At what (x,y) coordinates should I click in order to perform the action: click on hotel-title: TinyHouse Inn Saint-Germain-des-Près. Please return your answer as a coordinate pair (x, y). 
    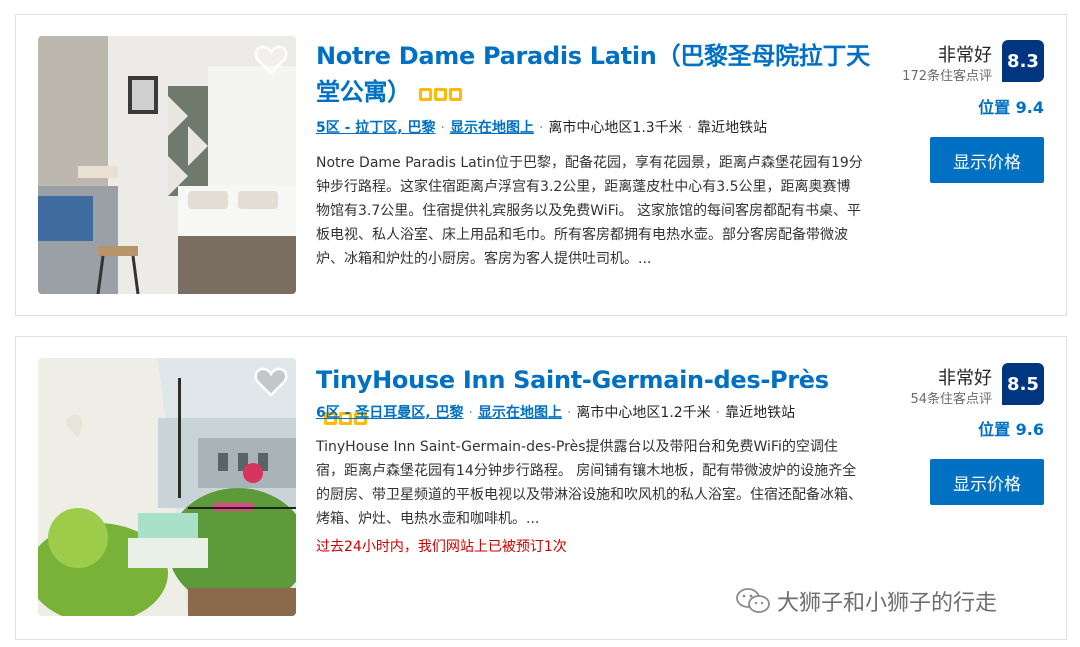
    Looking at the image, I should click on (596, 398).